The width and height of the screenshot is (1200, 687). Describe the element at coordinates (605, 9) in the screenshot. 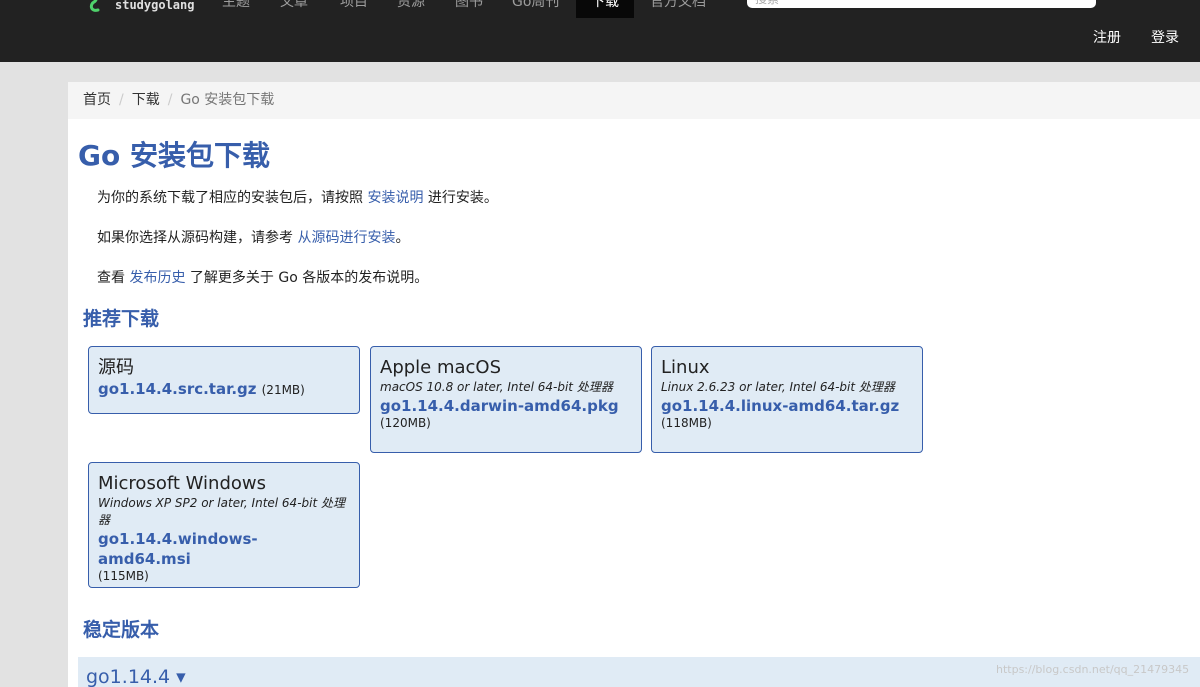

I see `nav-item-downloads: 下载` at that location.